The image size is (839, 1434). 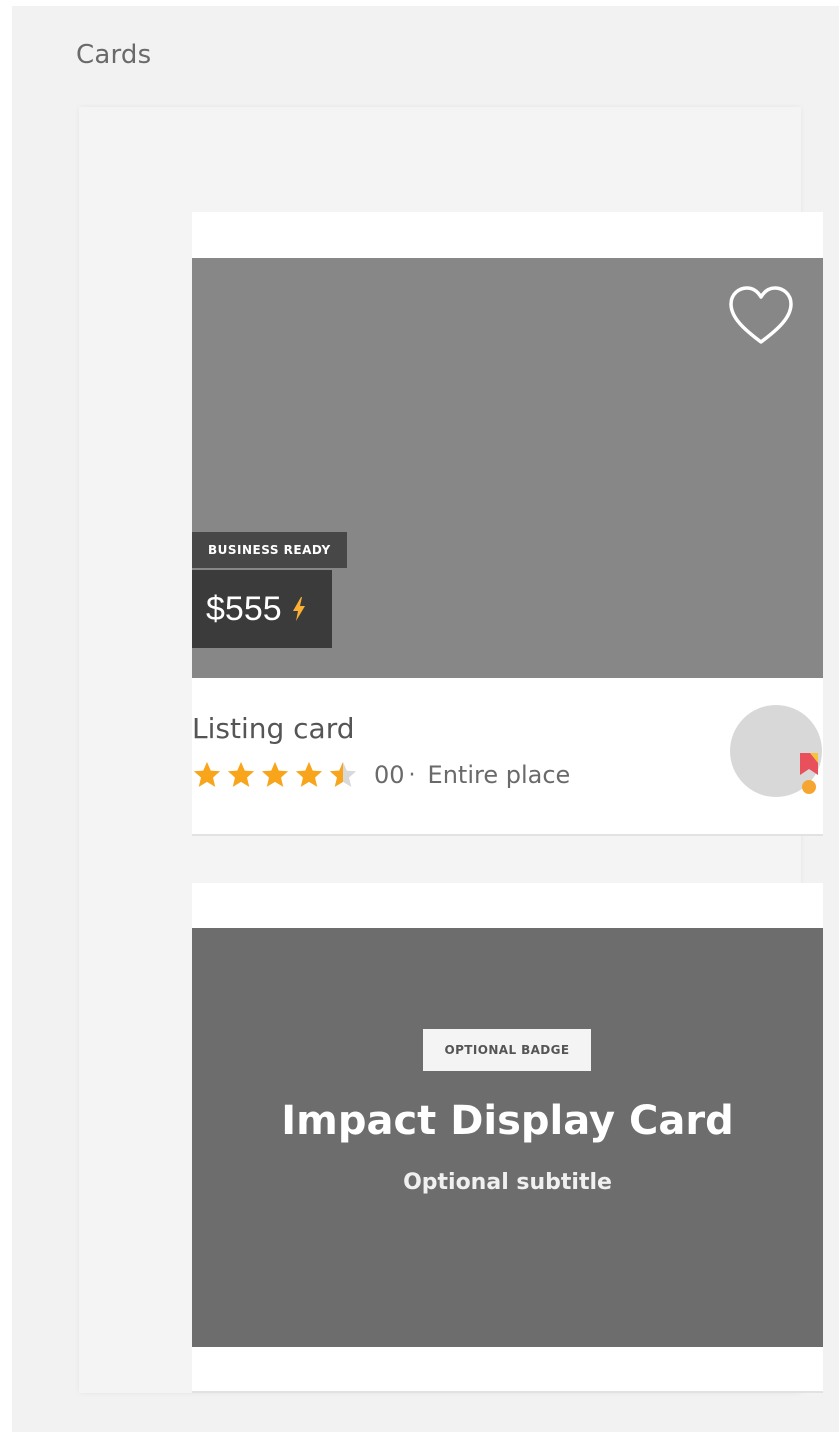 I want to click on business-ready-badge: BUSINESS READY, so click(x=269, y=550).